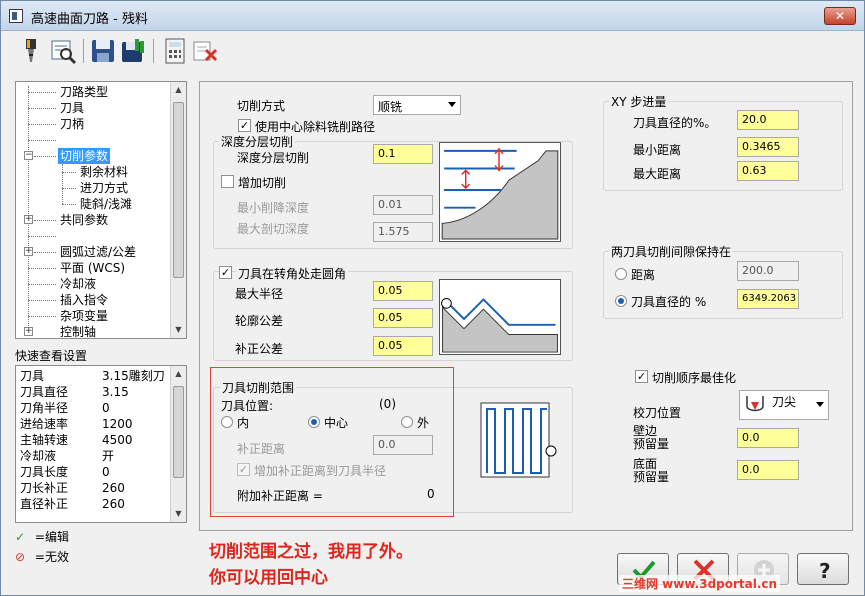 Image resolution: width=865 pixels, height=596 pixels. I want to click on quickview-scrollbar: ▲ ▼, so click(178, 444).